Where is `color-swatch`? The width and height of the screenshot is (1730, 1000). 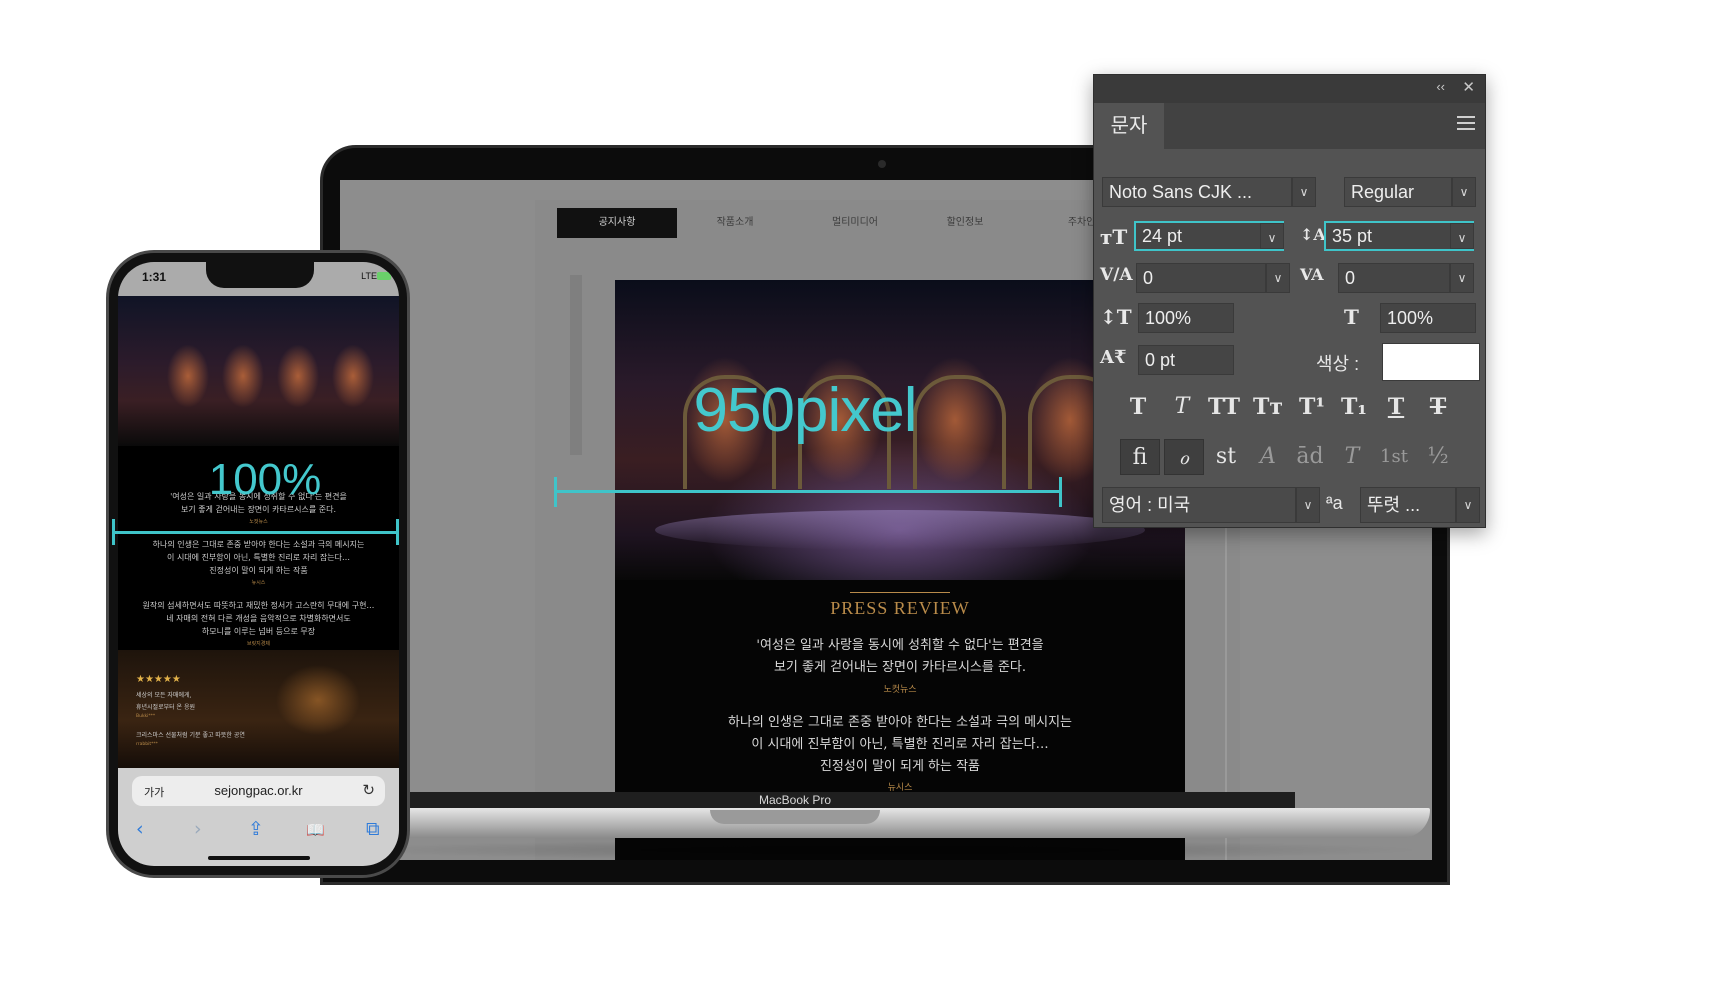
color-swatch is located at coordinates (1431, 362).